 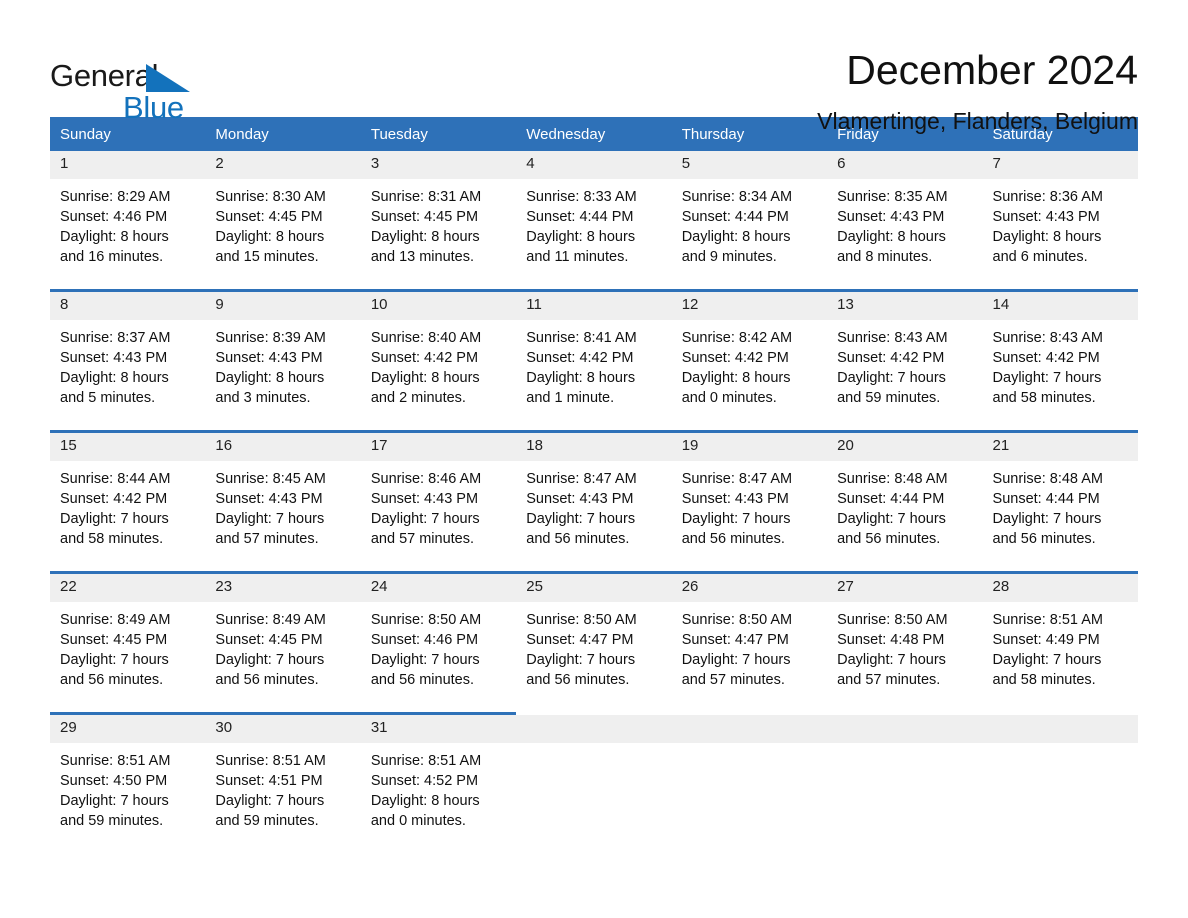 I want to click on daylight-text-line2: and 16 minutes., so click(x=112, y=257).